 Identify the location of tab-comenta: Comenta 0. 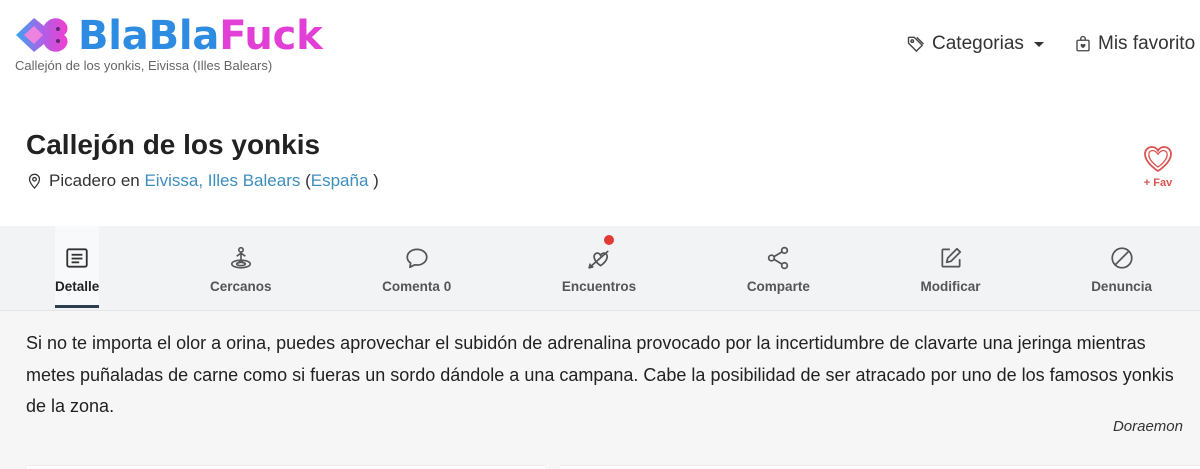
(416, 267).